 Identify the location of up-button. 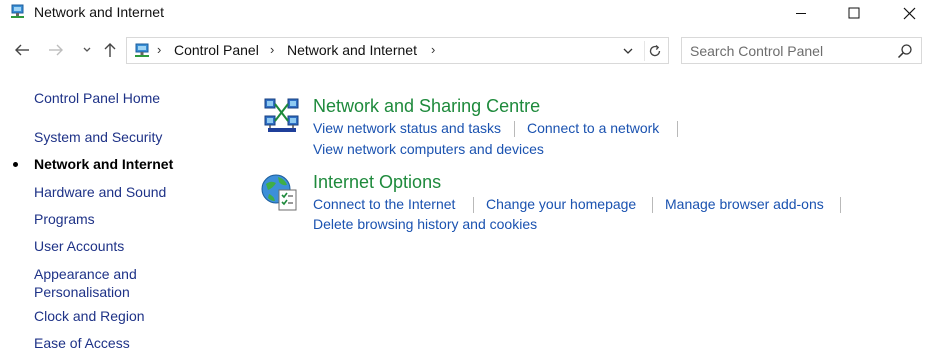
(110, 50).